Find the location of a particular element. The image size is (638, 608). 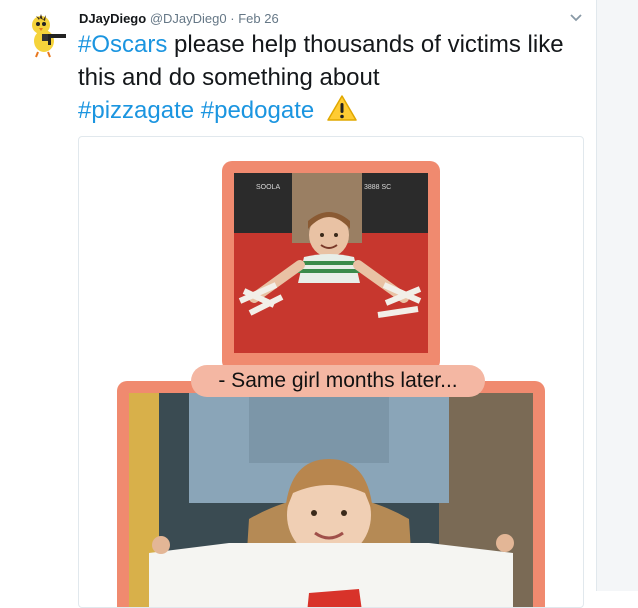

user-handle: @DJayDieg0 is located at coordinates (188, 18).